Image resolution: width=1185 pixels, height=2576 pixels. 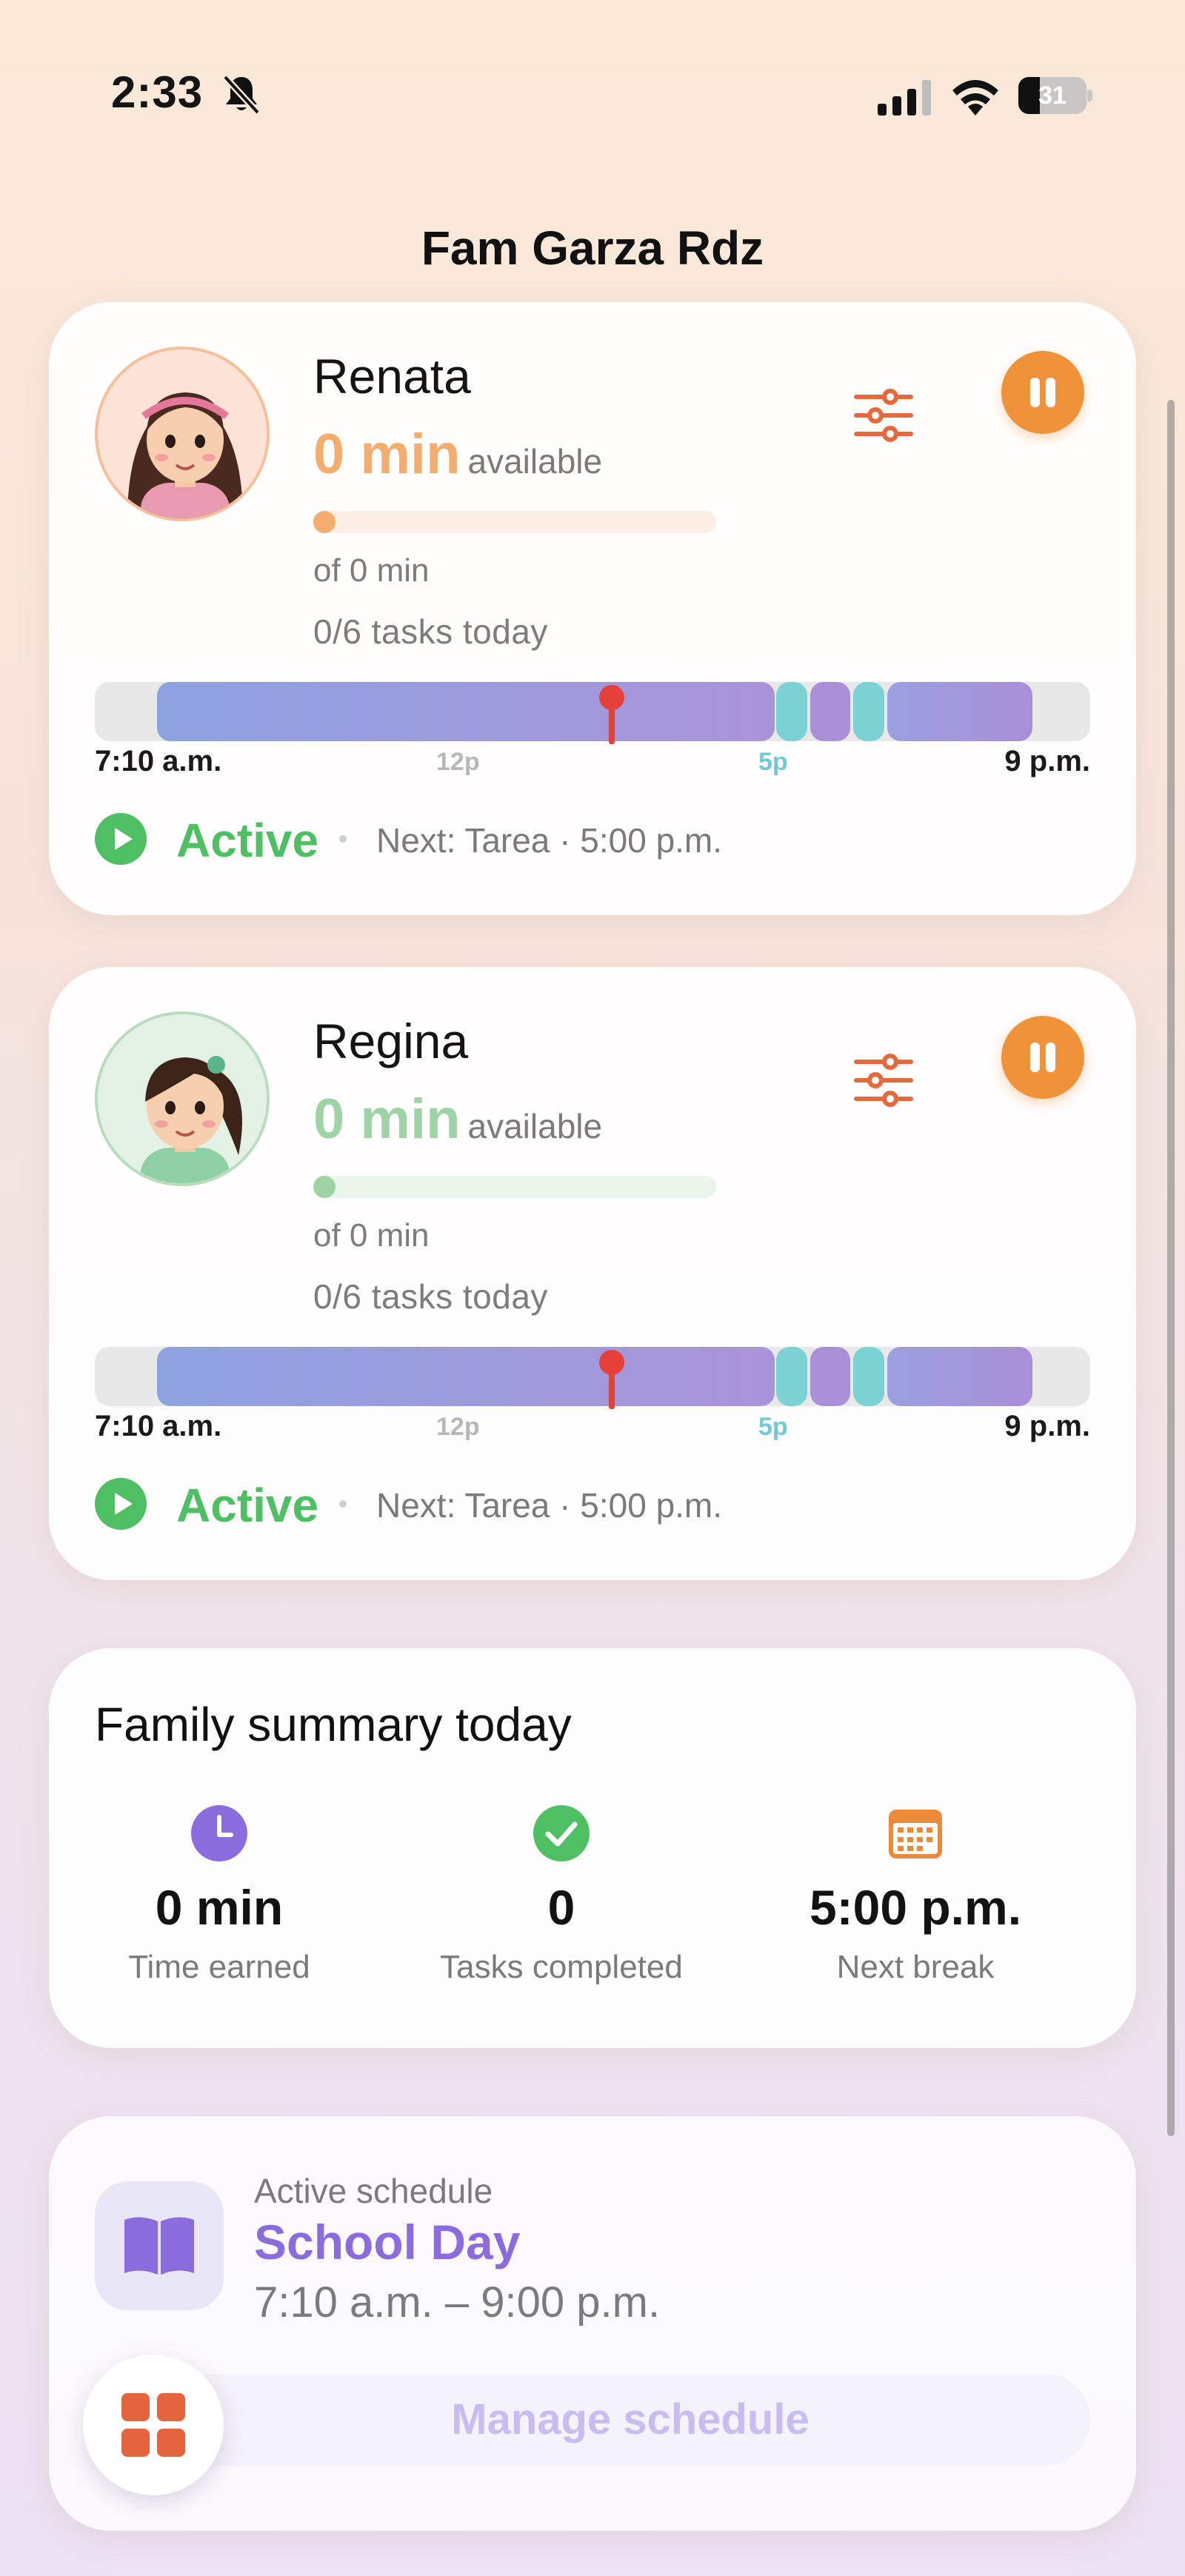 I want to click on schedule-icon-box, so click(x=159, y=2245).